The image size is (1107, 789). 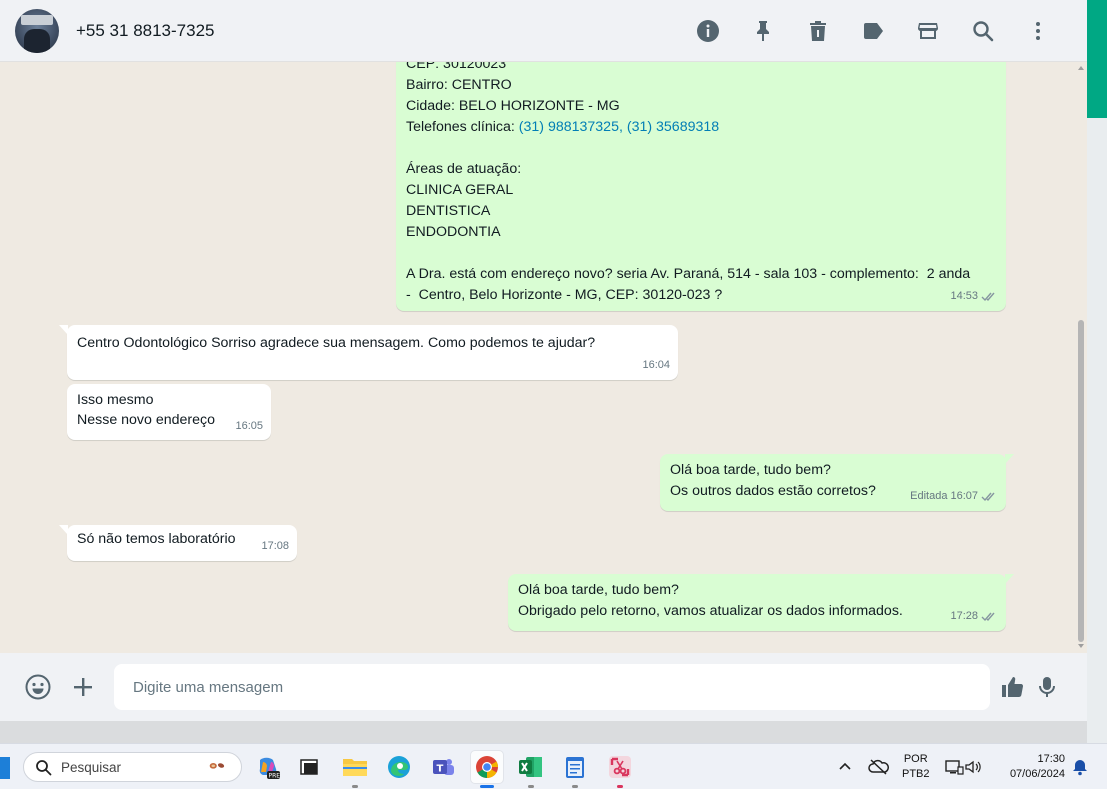 What do you see at coordinates (1012, 687) in the screenshot?
I see `thumbs-up-icon` at bounding box center [1012, 687].